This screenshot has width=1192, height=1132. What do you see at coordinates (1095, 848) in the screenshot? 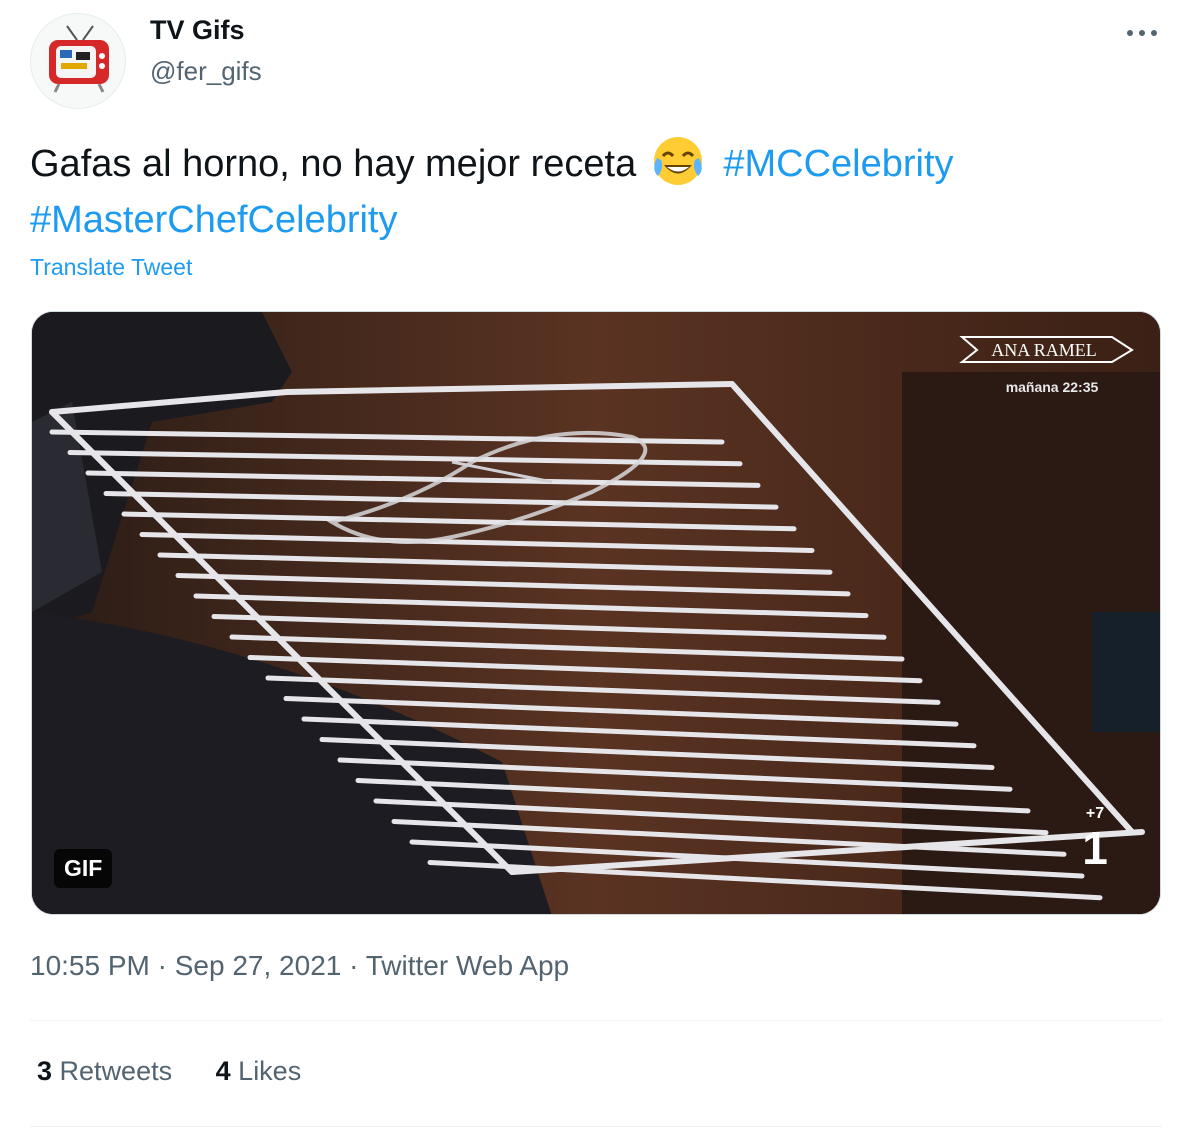
I see `channel-logo: 1` at bounding box center [1095, 848].